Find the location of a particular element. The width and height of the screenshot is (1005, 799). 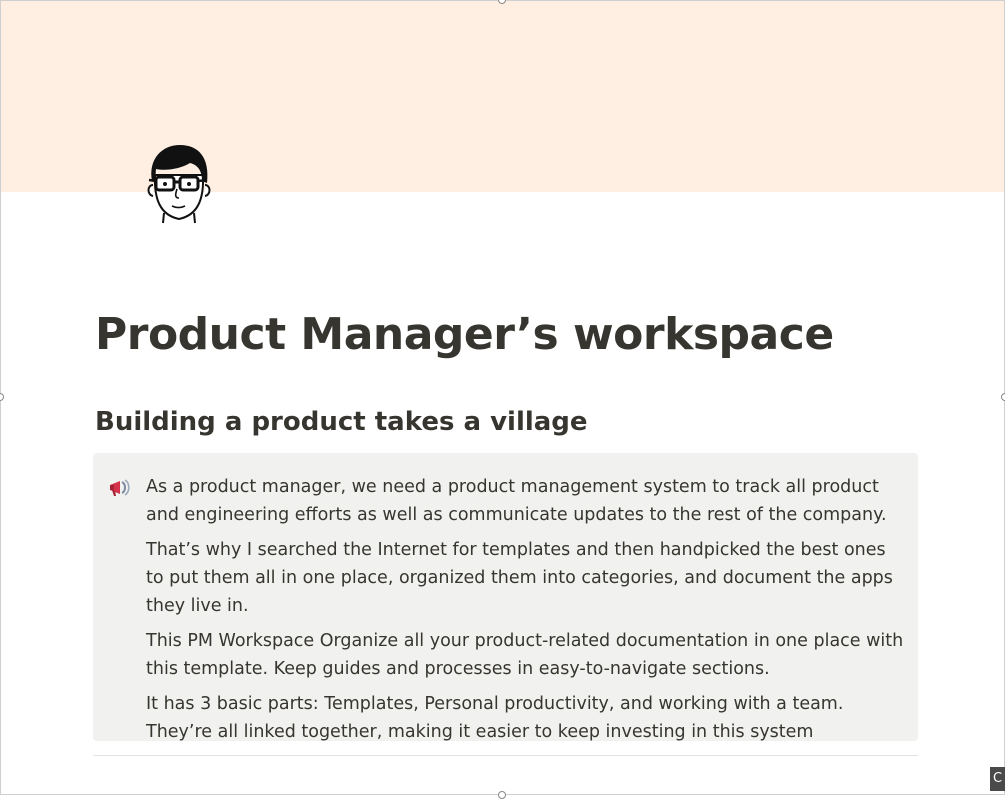

section-heading: Building a product takes a village is located at coordinates (341, 422).